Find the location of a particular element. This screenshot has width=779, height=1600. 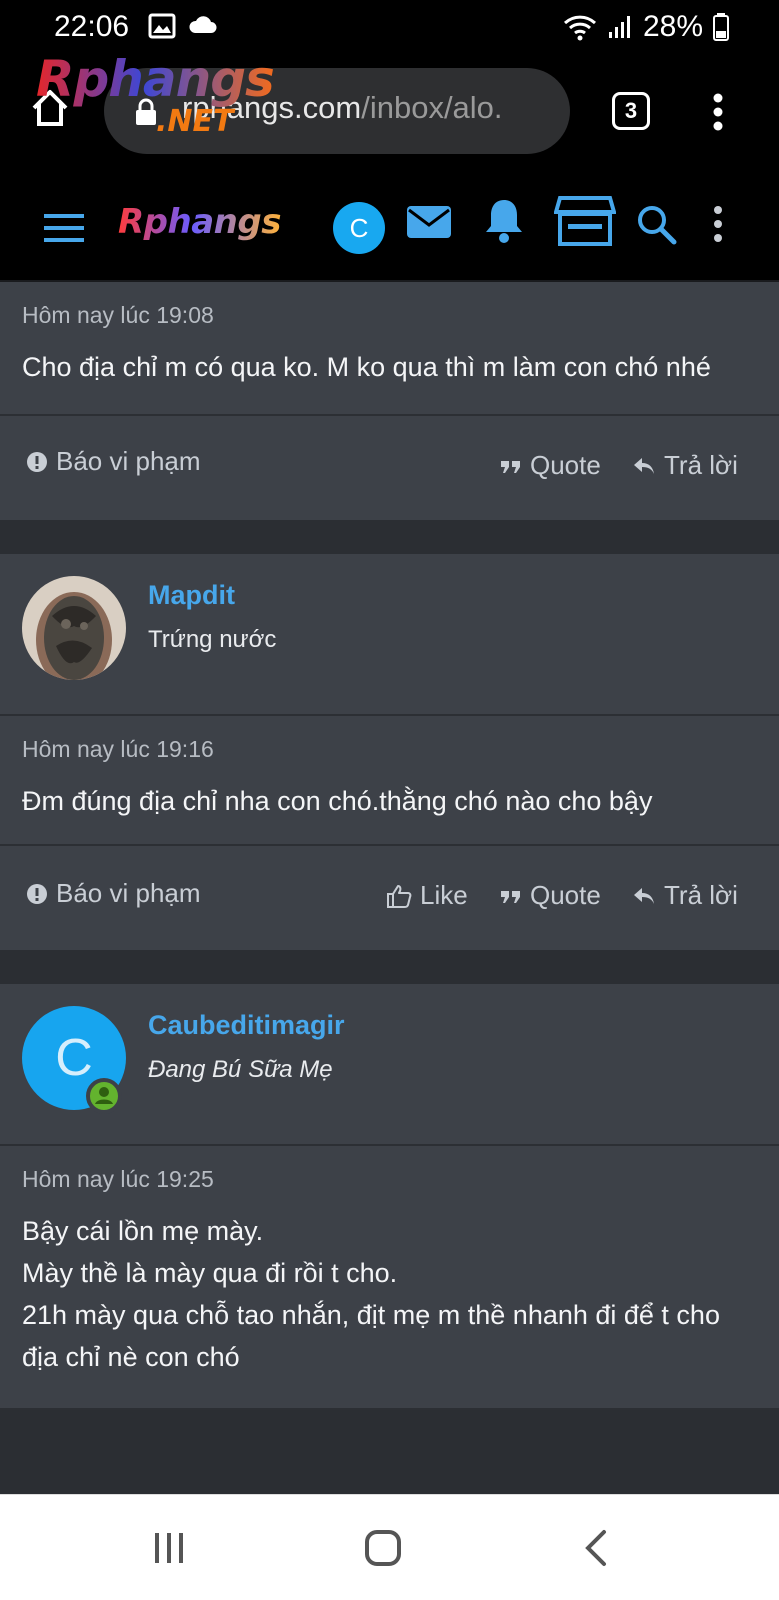

search-icon is located at coordinates (657, 225).